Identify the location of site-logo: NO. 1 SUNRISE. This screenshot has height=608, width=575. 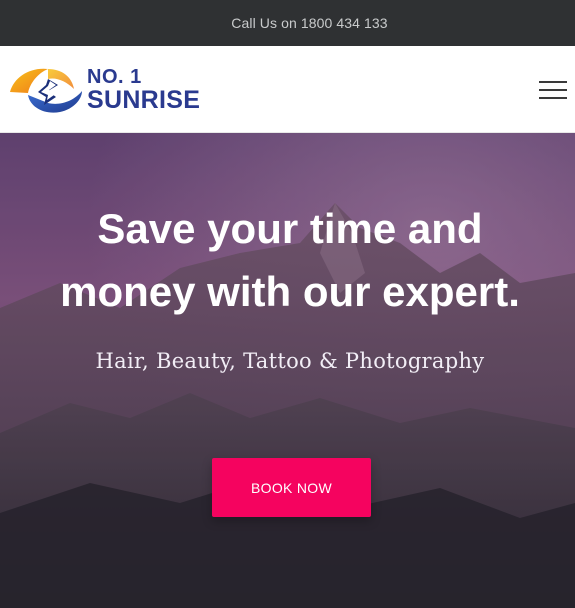
(108, 90).